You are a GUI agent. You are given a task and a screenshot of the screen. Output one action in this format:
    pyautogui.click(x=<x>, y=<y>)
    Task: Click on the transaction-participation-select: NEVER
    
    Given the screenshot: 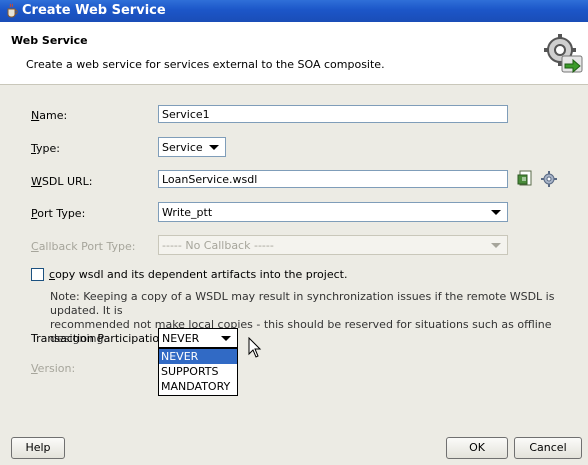 What is the action you would take?
    pyautogui.click(x=198, y=338)
    